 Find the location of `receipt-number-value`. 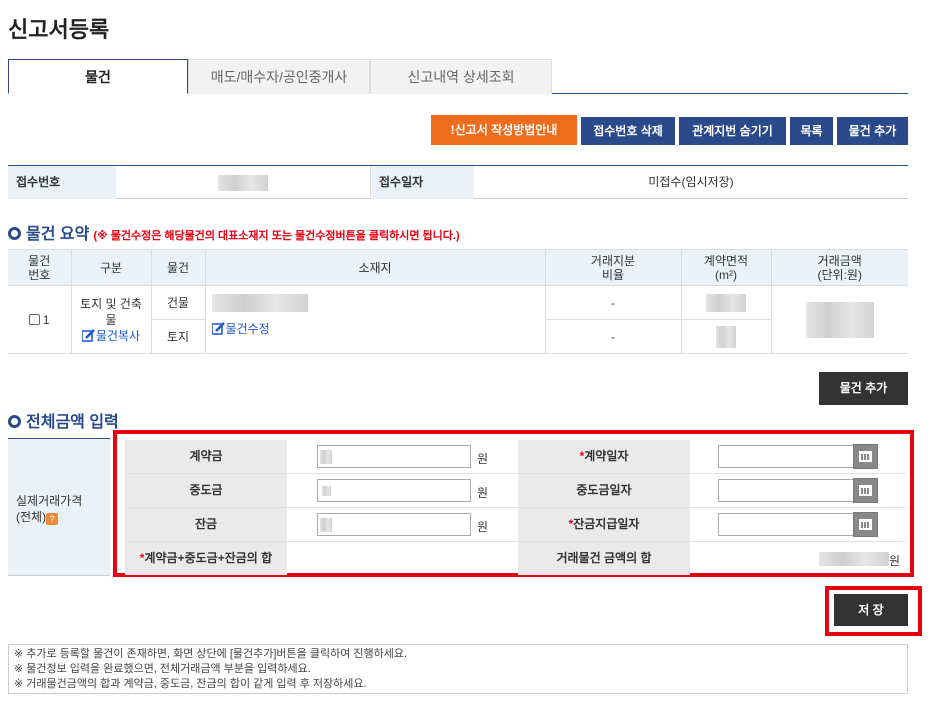

receipt-number-value is located at coordinates (243, 182).